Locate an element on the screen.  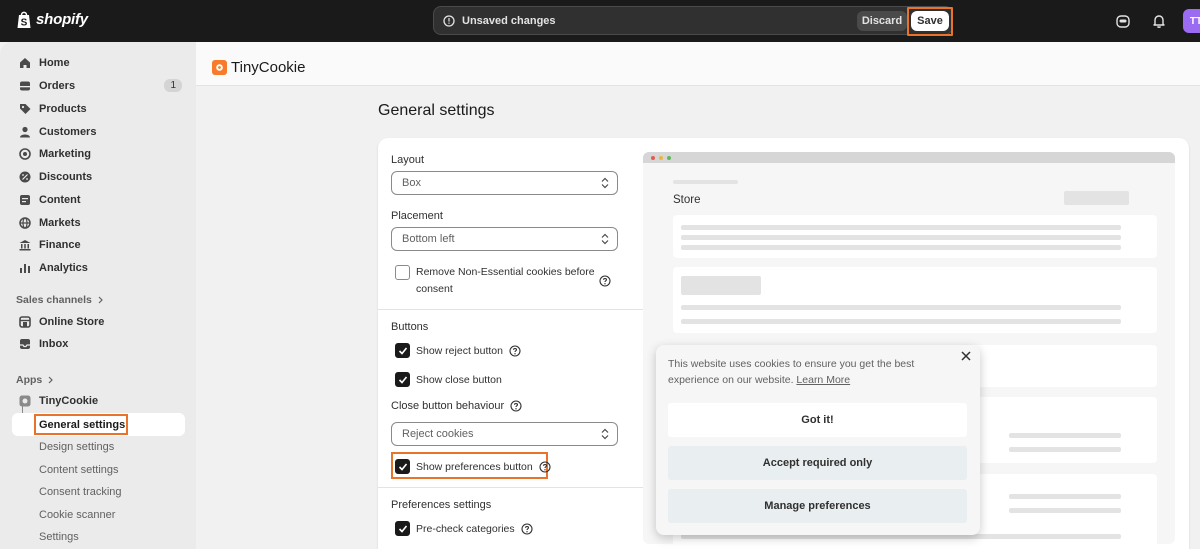
show-close-checkbox is located at coordinates (402, 379).